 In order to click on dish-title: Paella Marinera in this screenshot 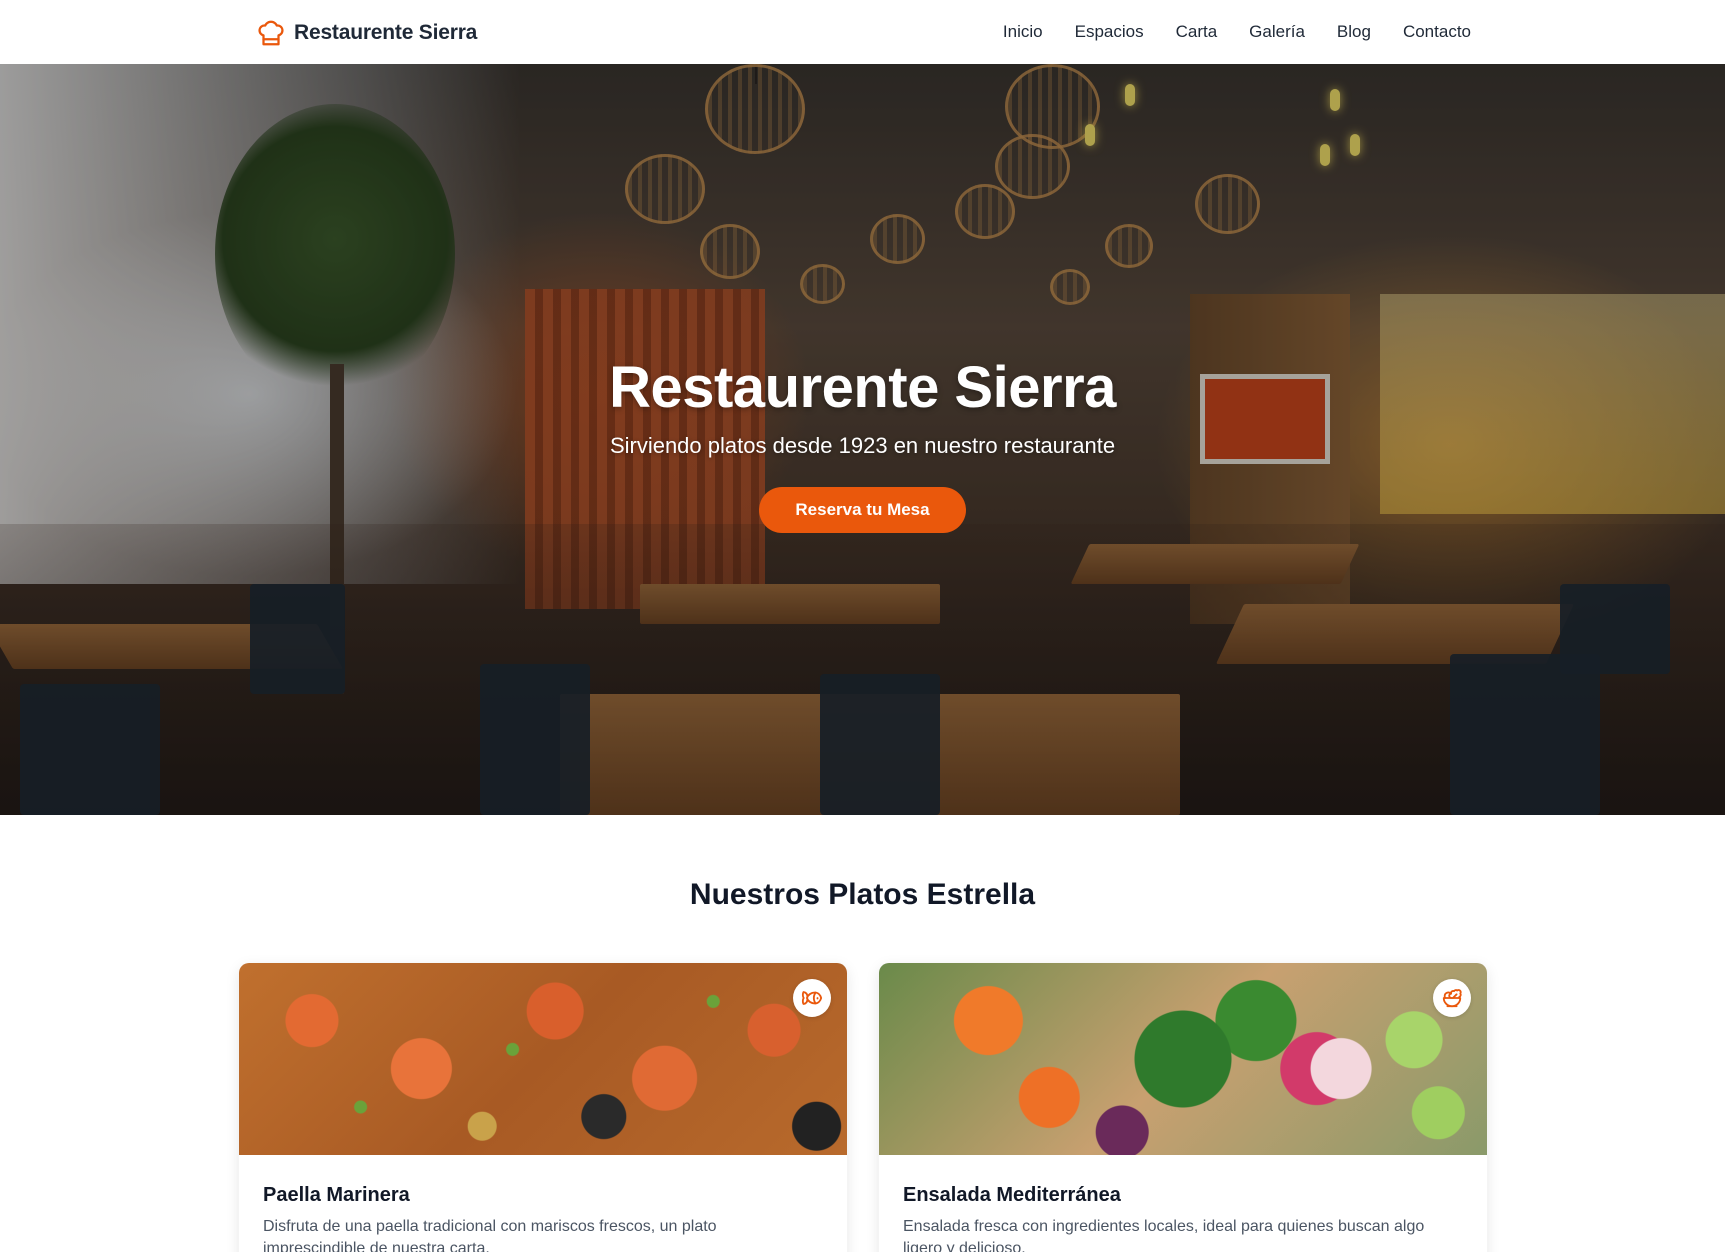, I will do `click(336, 1195)`.